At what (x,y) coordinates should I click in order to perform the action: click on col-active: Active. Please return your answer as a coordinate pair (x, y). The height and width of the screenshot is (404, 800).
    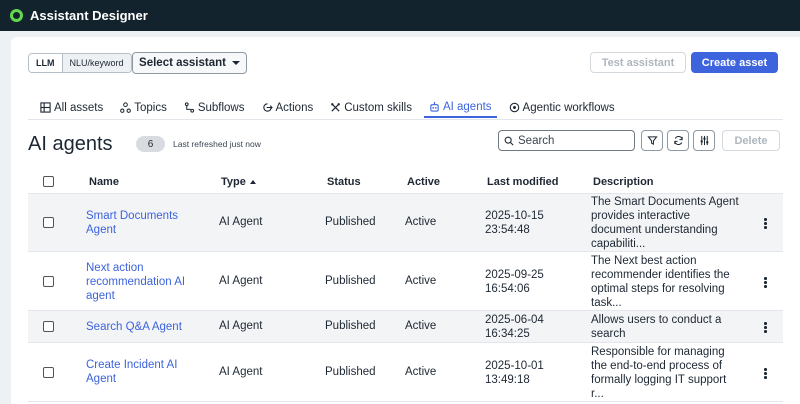
    Looking at the image, I should click on (423, 182).